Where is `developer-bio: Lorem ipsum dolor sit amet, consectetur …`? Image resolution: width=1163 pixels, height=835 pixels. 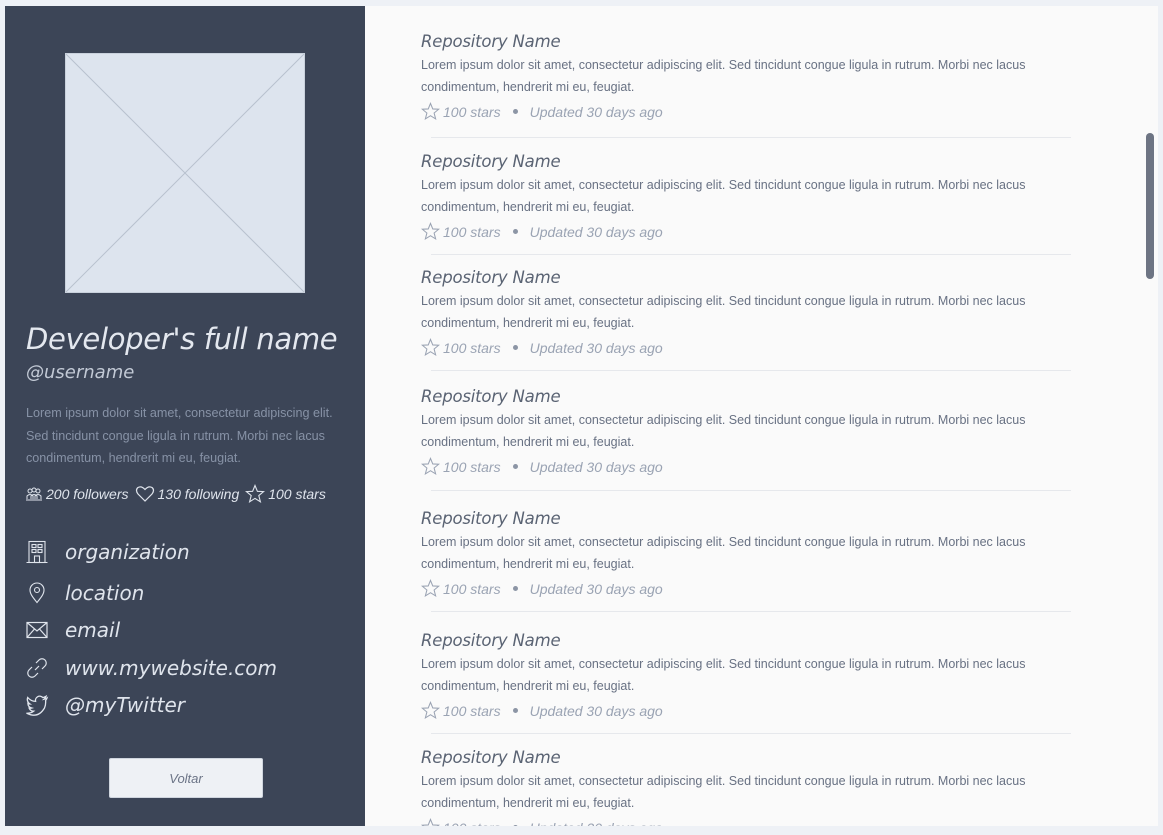
developer-bio: Lorem ipsum dolor sit amet, consectetur … is located at coordinates (179, 435).